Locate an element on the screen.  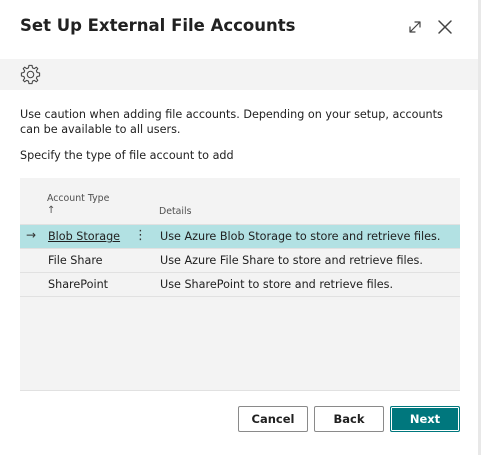
expand-icon is located at coordinates (415, 27).